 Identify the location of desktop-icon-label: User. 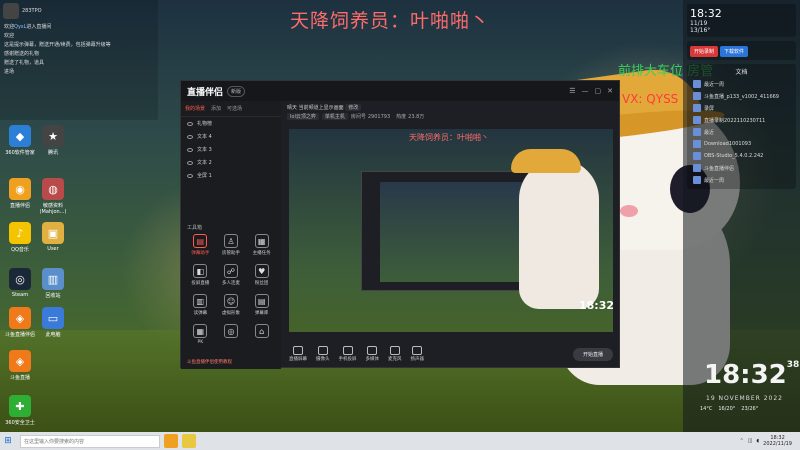
(53, 249).